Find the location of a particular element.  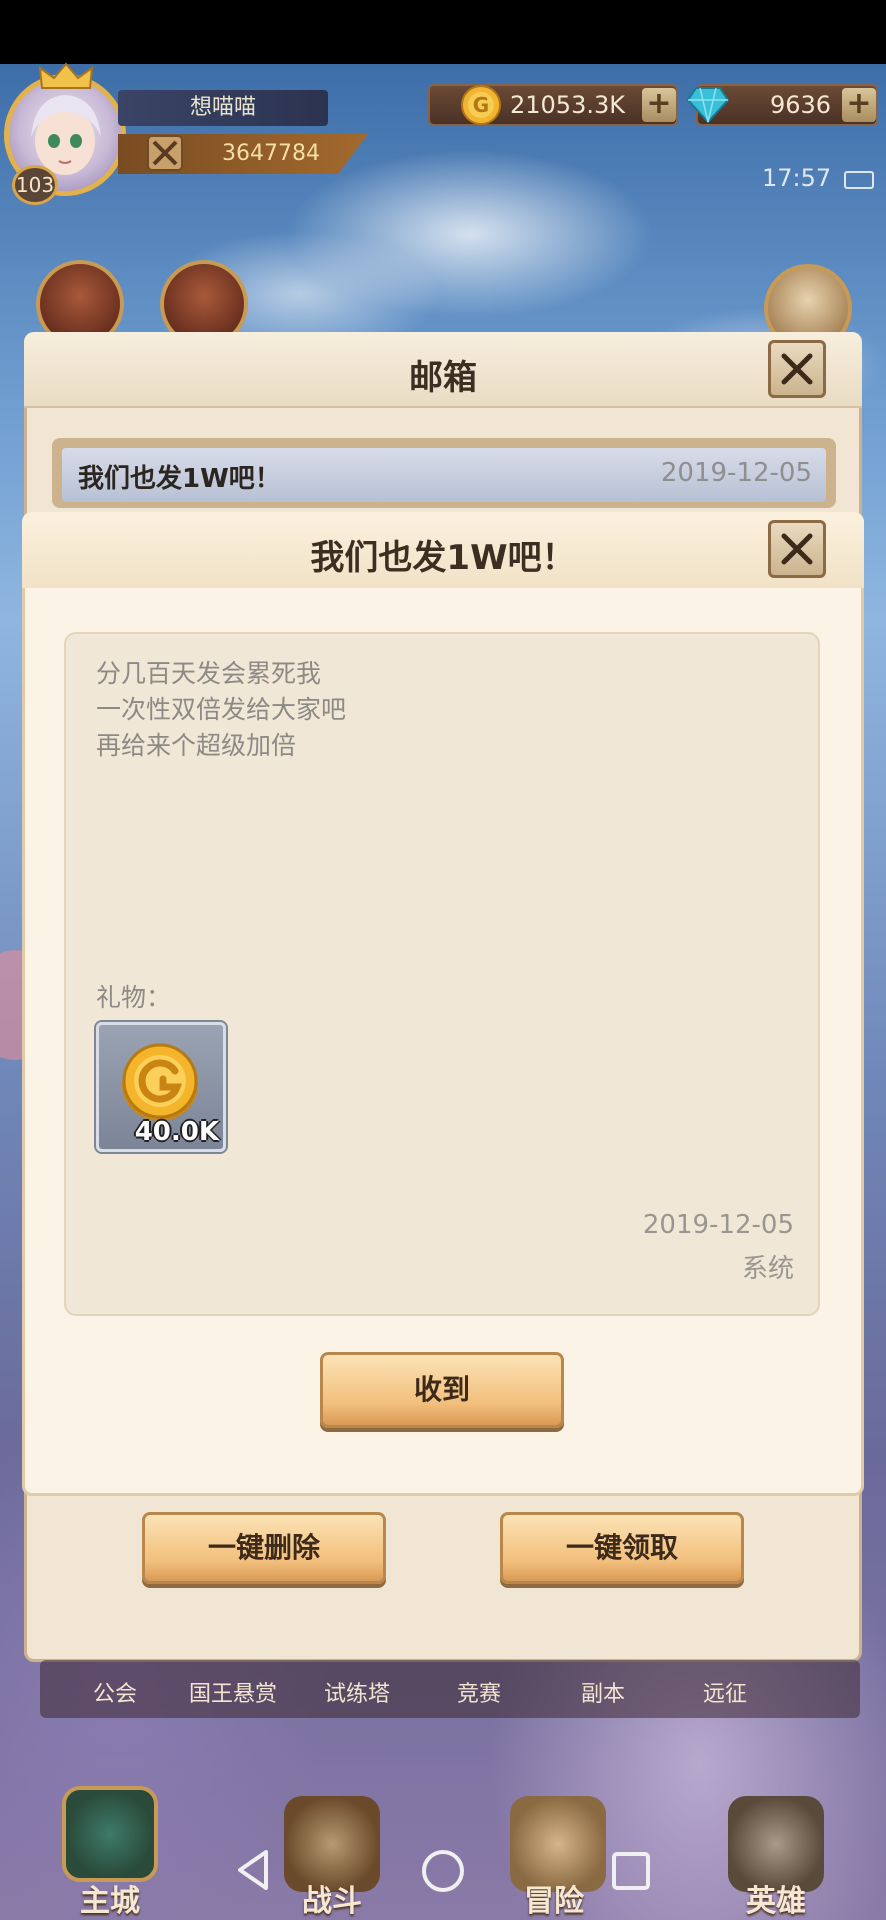

diamond-icon is located at coordinates (708, 105).